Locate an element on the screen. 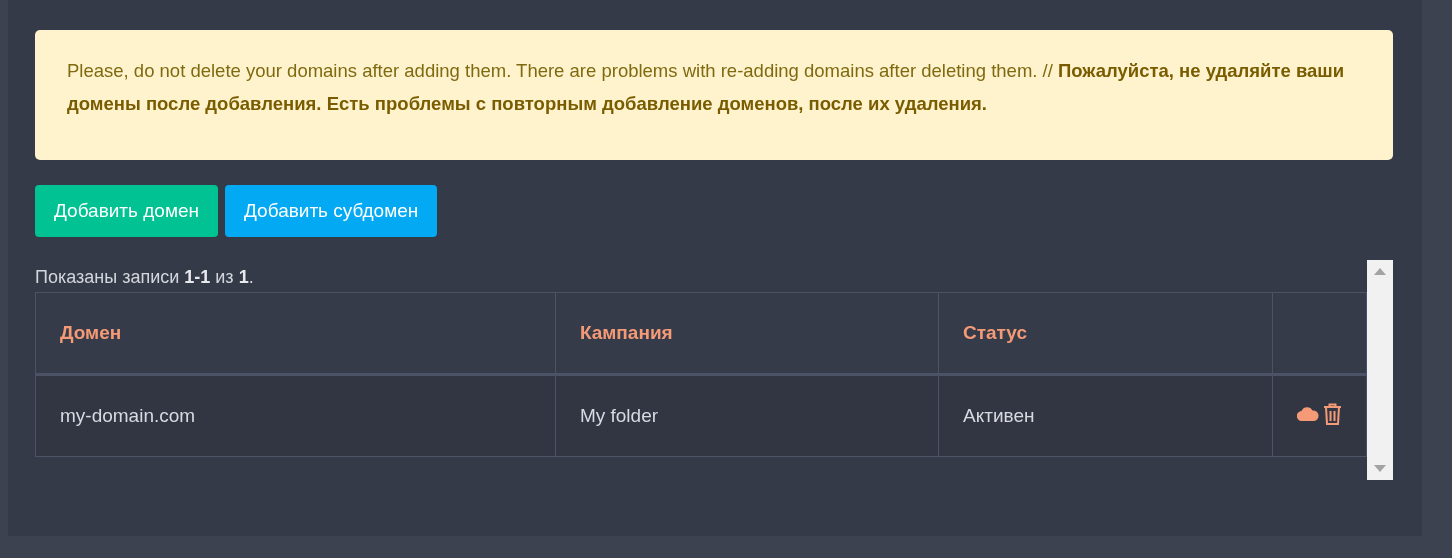 This screenshot has height=558, width=1452. cloud-icon is located at coordinates (1308, 414).